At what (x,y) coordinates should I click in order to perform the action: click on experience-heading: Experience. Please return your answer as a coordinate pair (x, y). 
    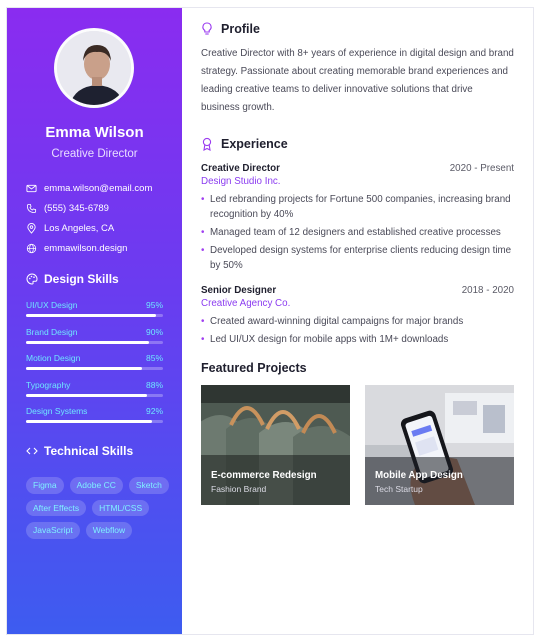
    Looking at the image, I should click on (357, 144).